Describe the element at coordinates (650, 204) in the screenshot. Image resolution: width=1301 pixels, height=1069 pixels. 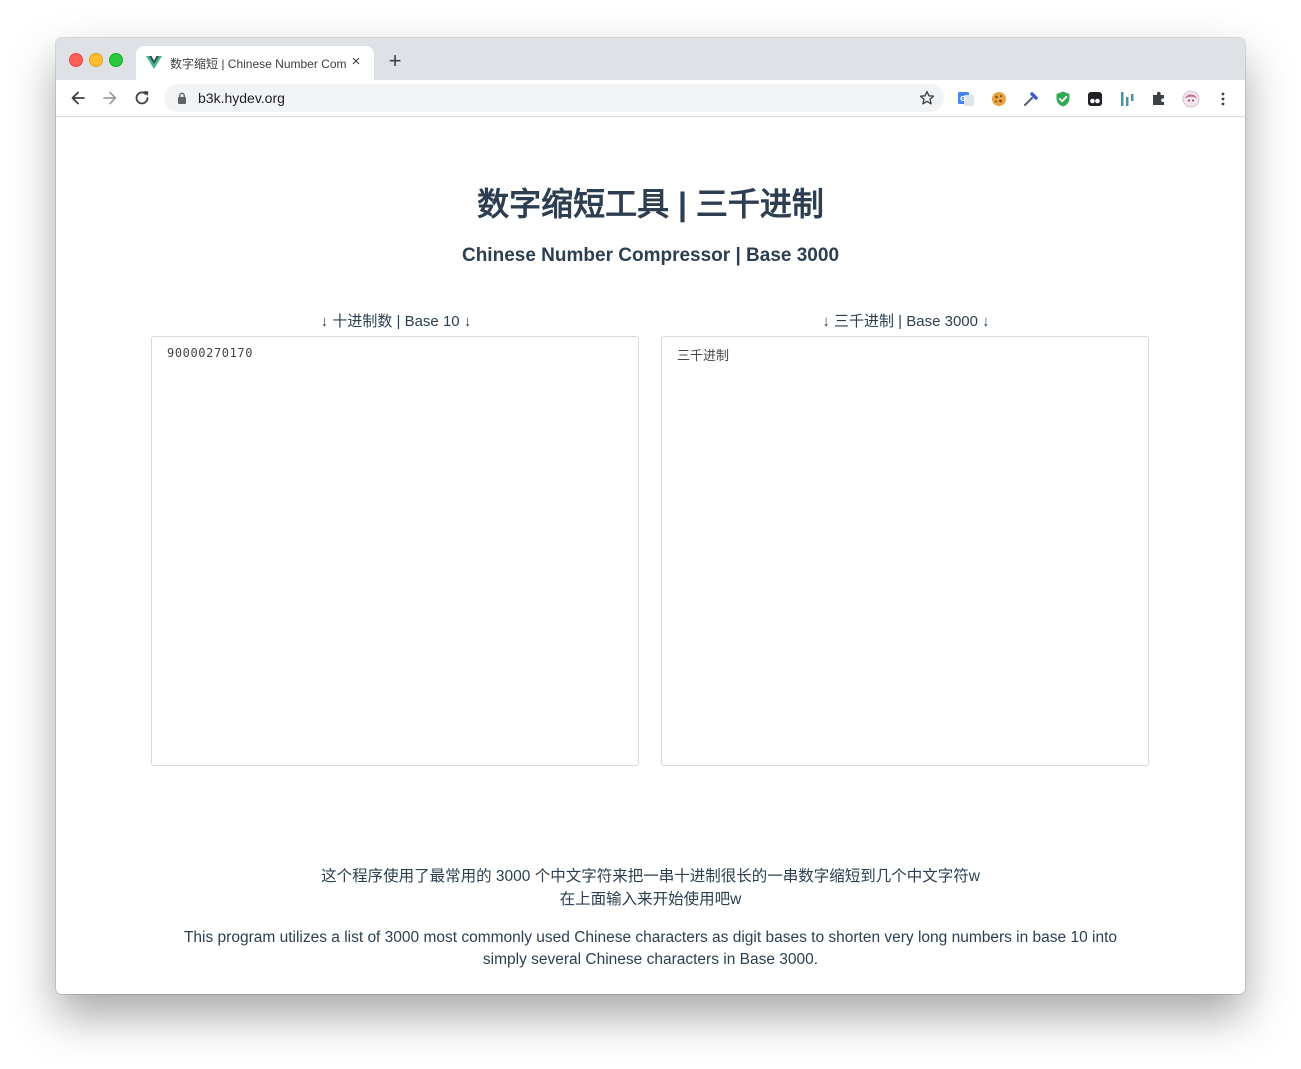
I see `page-title: 数字缩短工具 | 三千进制` at that location.